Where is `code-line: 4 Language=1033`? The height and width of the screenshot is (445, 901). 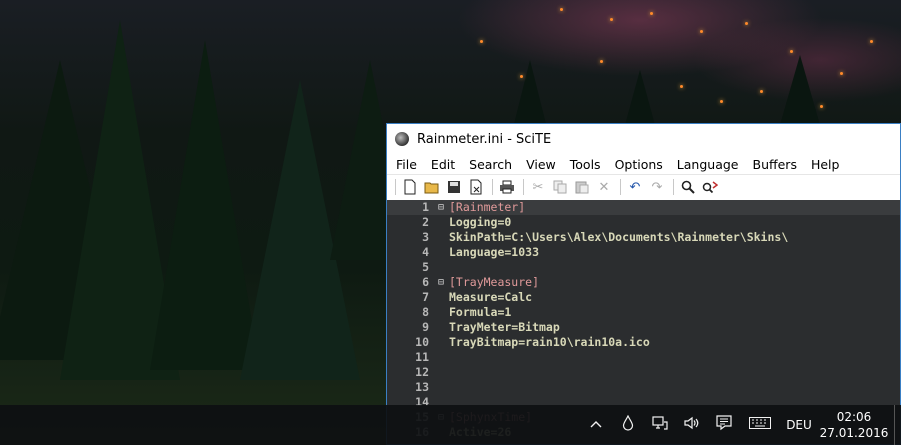
code-line: 4 Language=1033 is located at coordinates (643, 252).